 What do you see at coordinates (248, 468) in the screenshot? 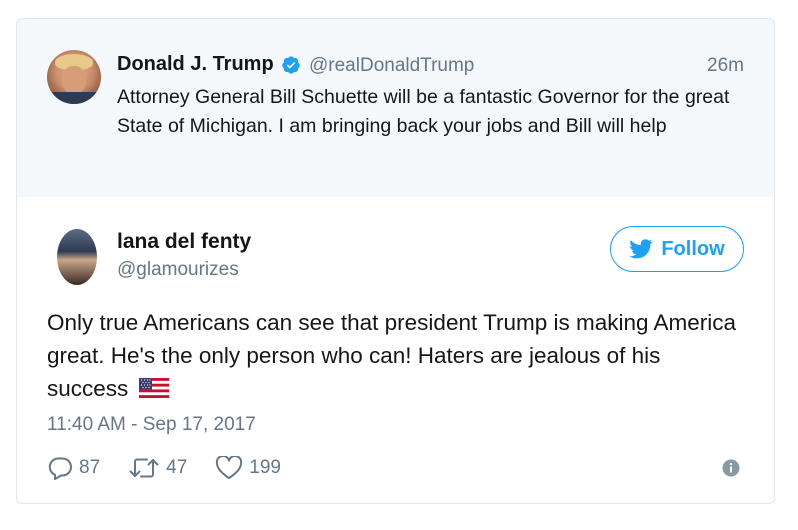
I see `like-button: 199` at bounding box center [248, 468].